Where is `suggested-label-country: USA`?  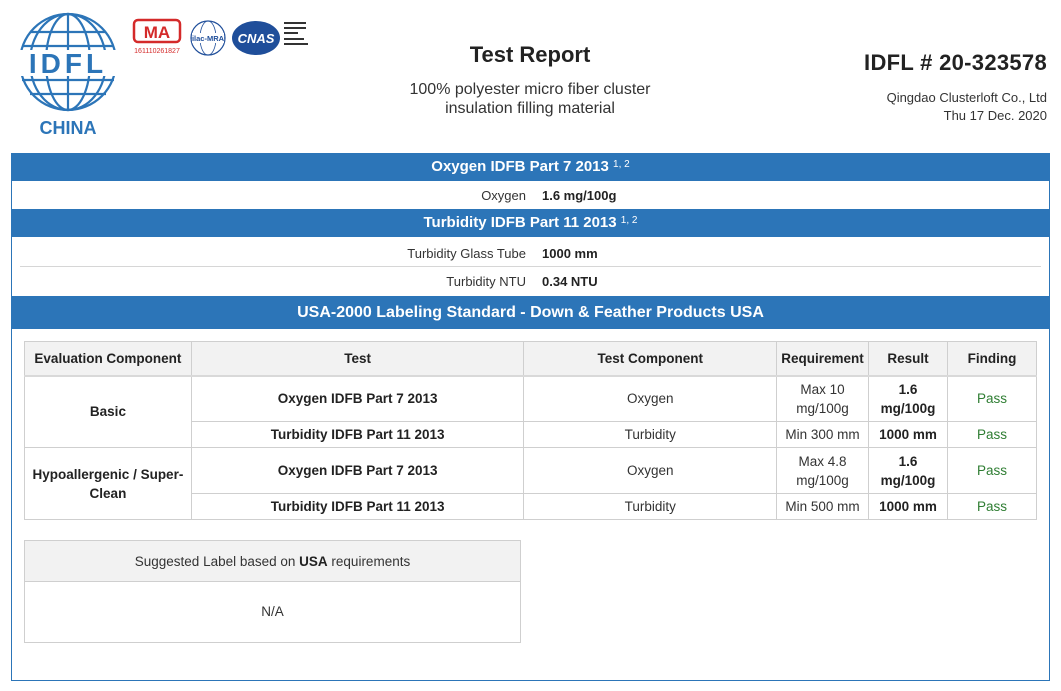
suggested-label-country: USA is located at coordinates (313, 561).